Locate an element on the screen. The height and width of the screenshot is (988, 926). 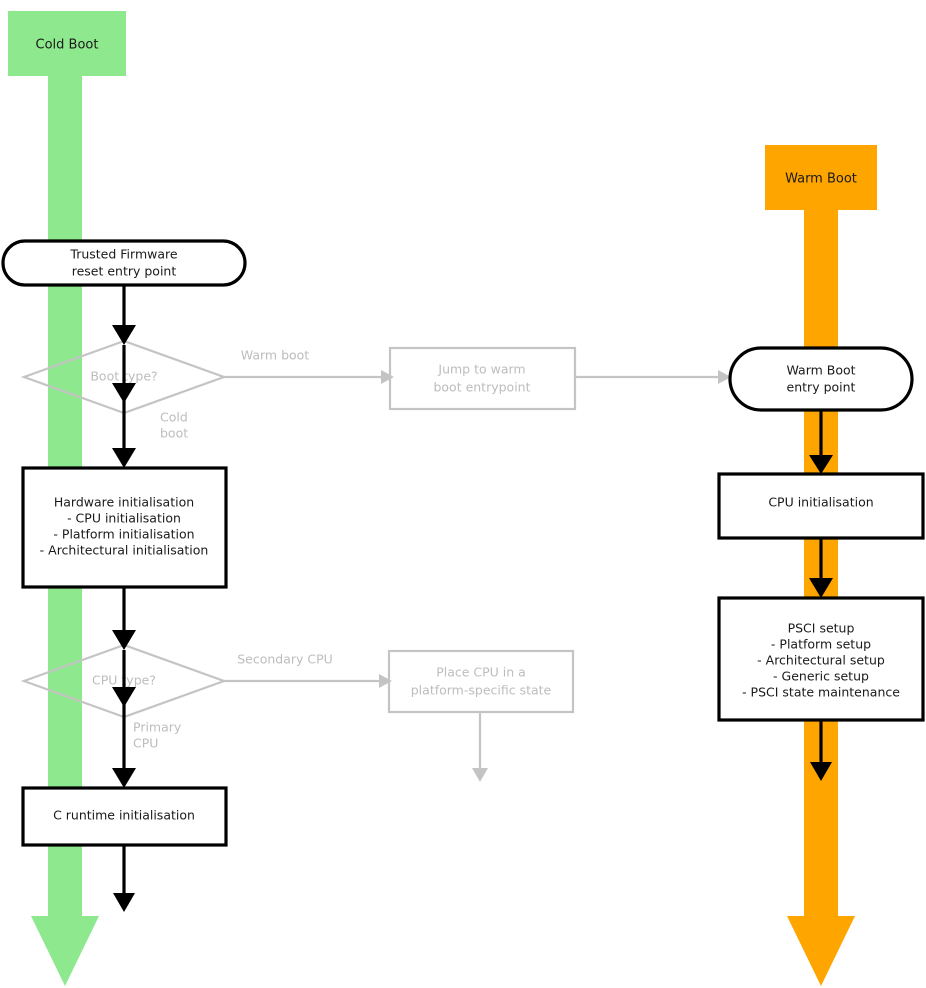
node-c-runtime-initialisation-label: C runtime initialisation is located at coordinates (124, 815).